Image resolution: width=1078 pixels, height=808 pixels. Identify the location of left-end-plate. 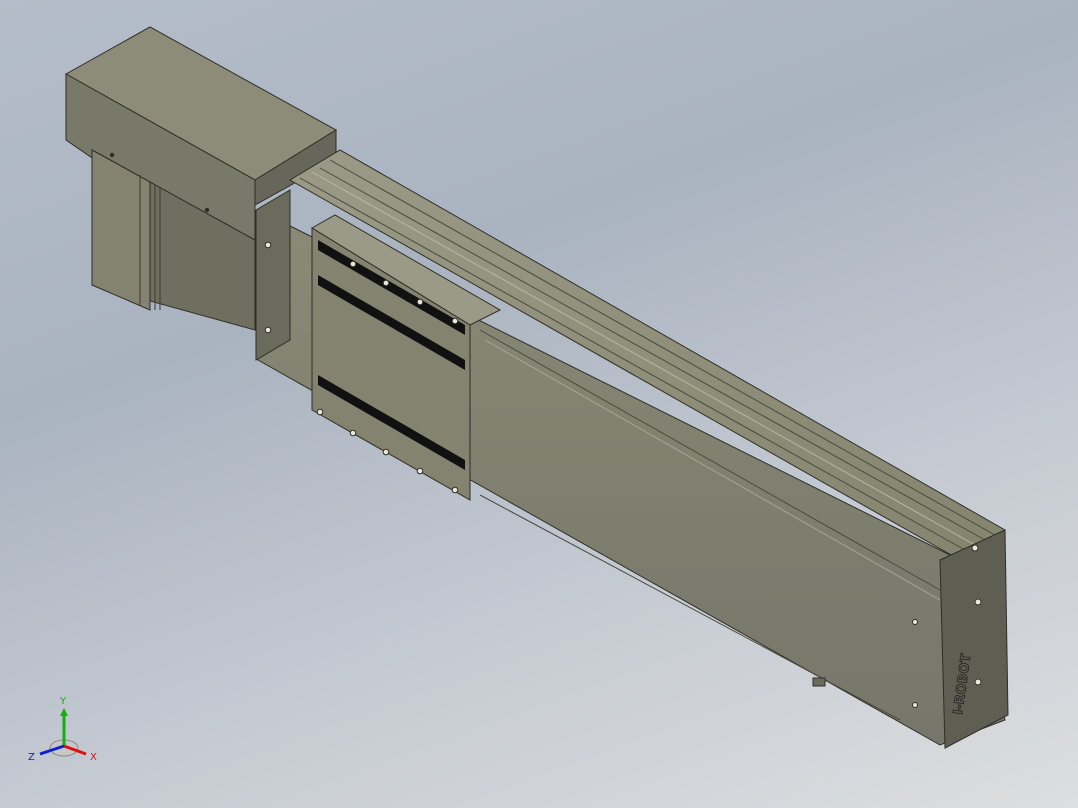
(273, 275).